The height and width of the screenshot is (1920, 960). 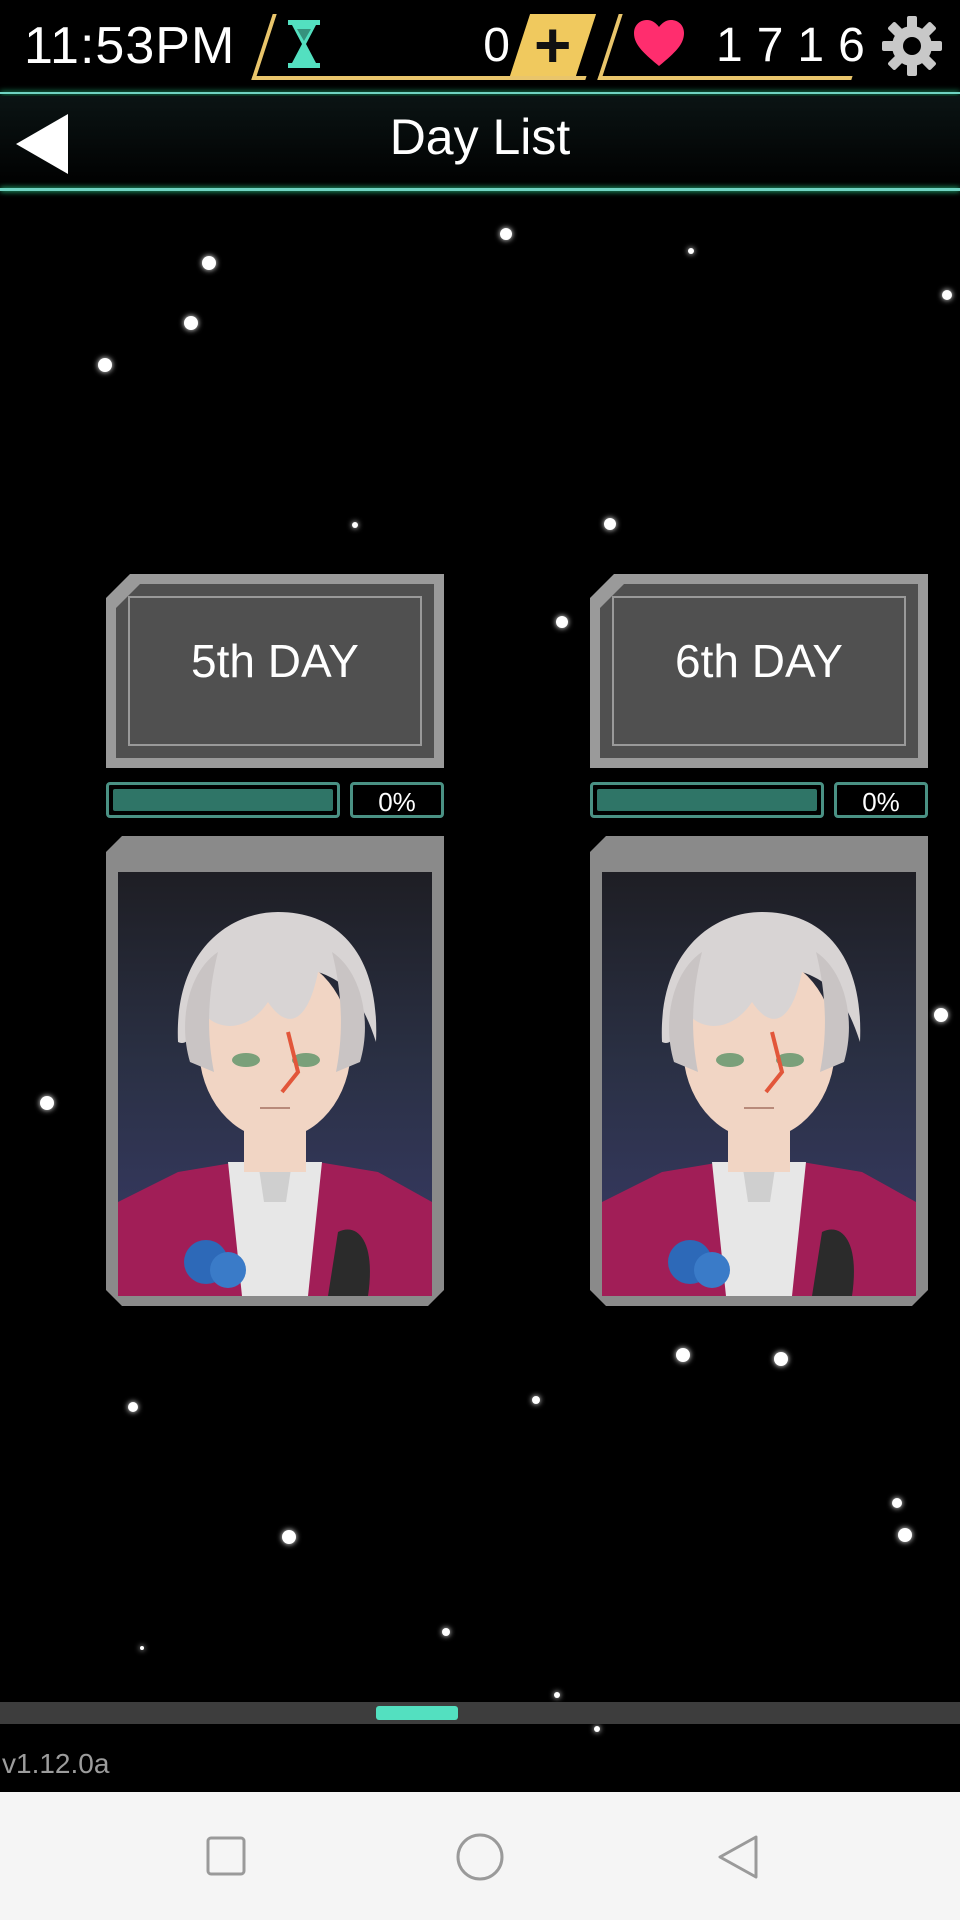 I want to click on day-label-frame: 5th DAY, so click(x=275, y=671).